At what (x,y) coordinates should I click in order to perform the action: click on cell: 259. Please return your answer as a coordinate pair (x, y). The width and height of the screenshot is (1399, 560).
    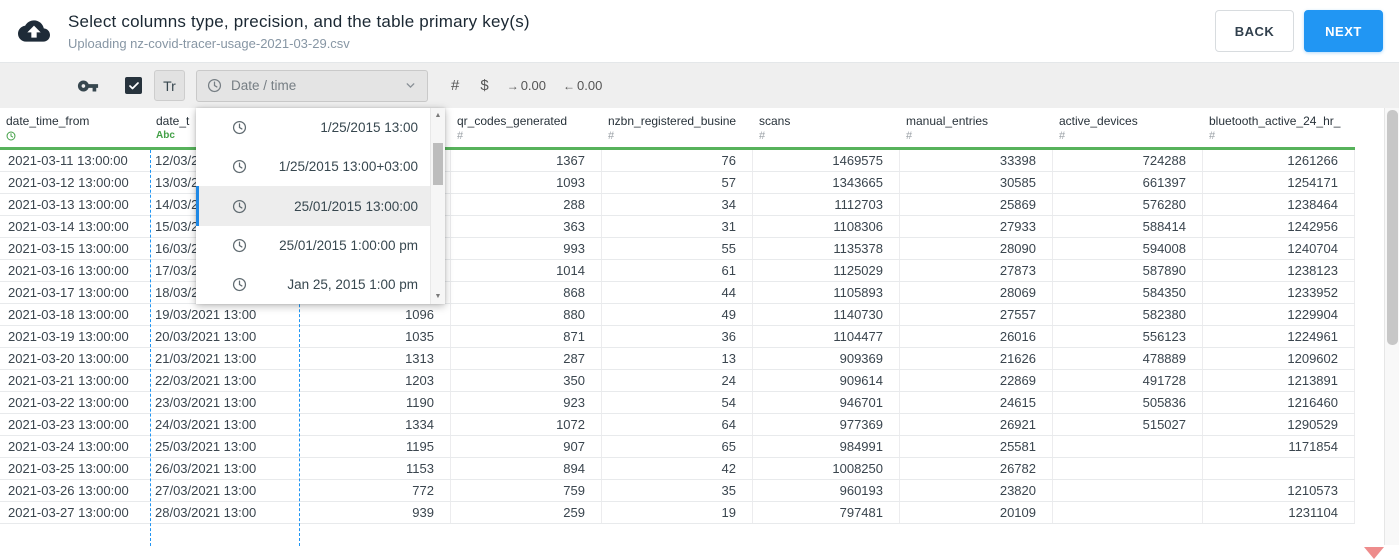
    Looking at the image, I should click on (526, 512).